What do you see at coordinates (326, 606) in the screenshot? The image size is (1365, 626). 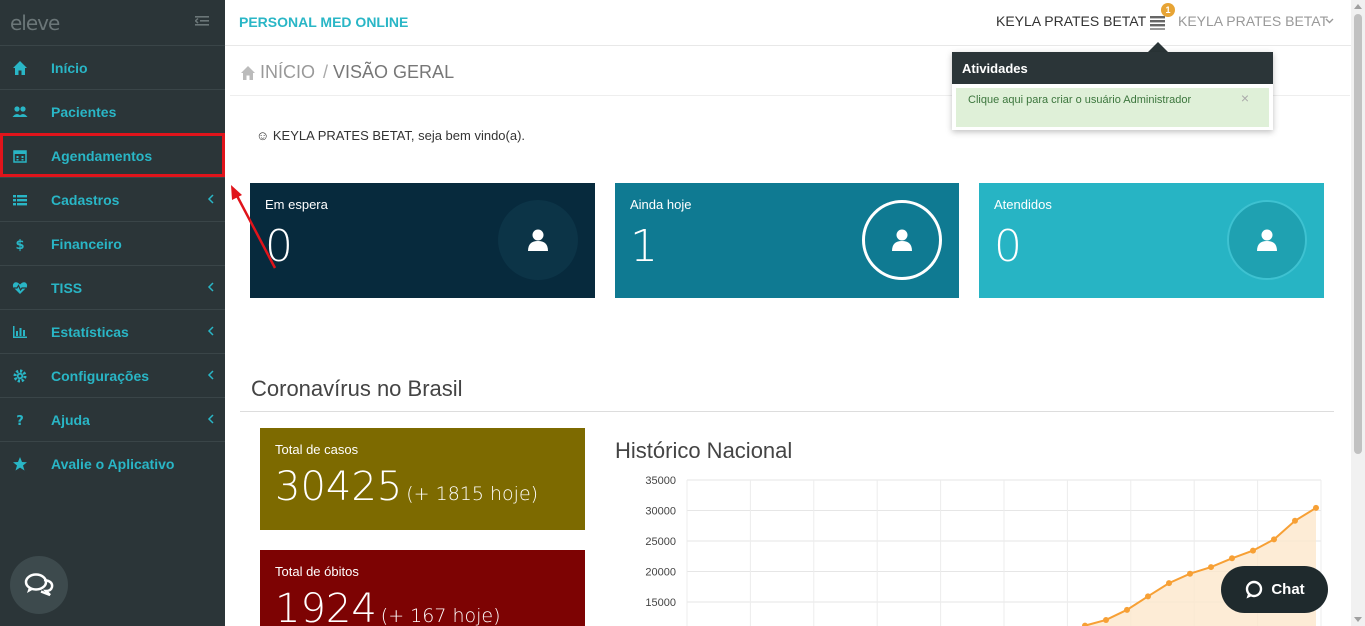 I see `deaths-value: 1924` at bounding box center [326, 606].